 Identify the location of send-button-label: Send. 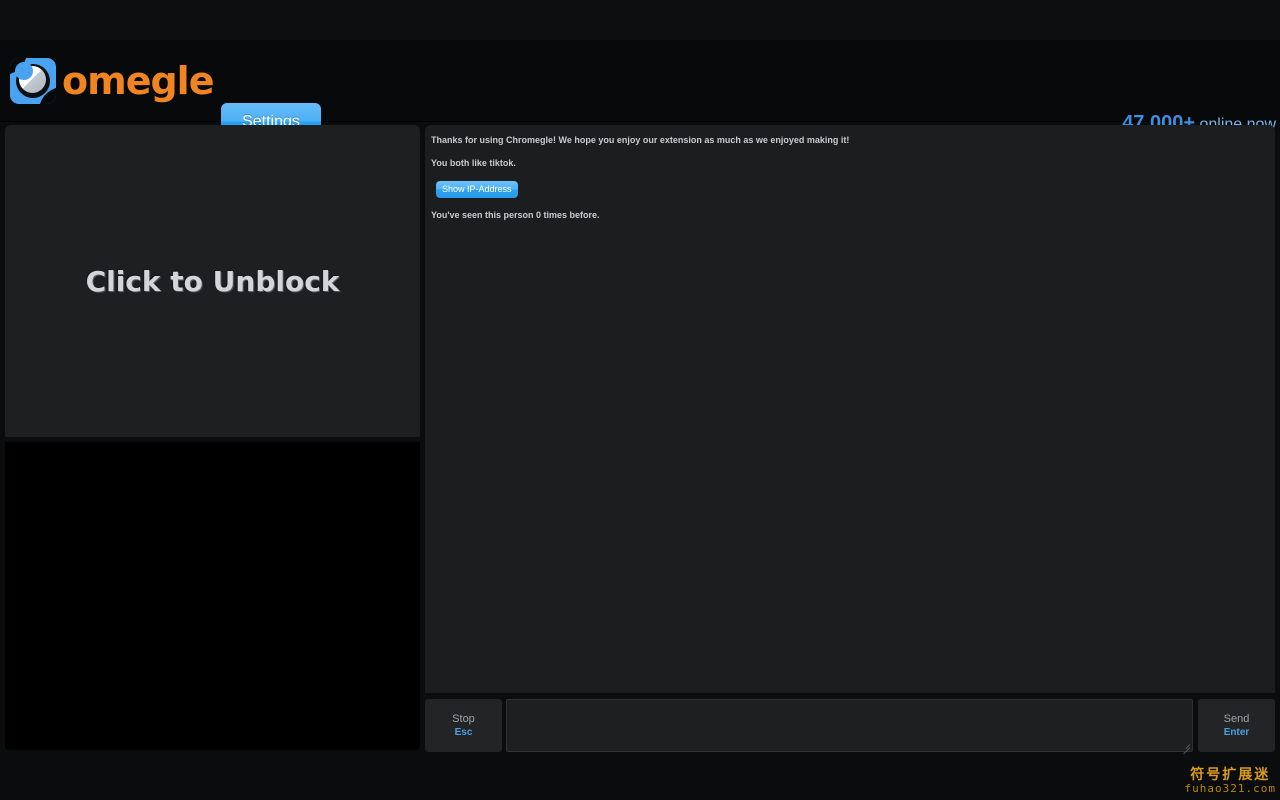
(1236, 718).